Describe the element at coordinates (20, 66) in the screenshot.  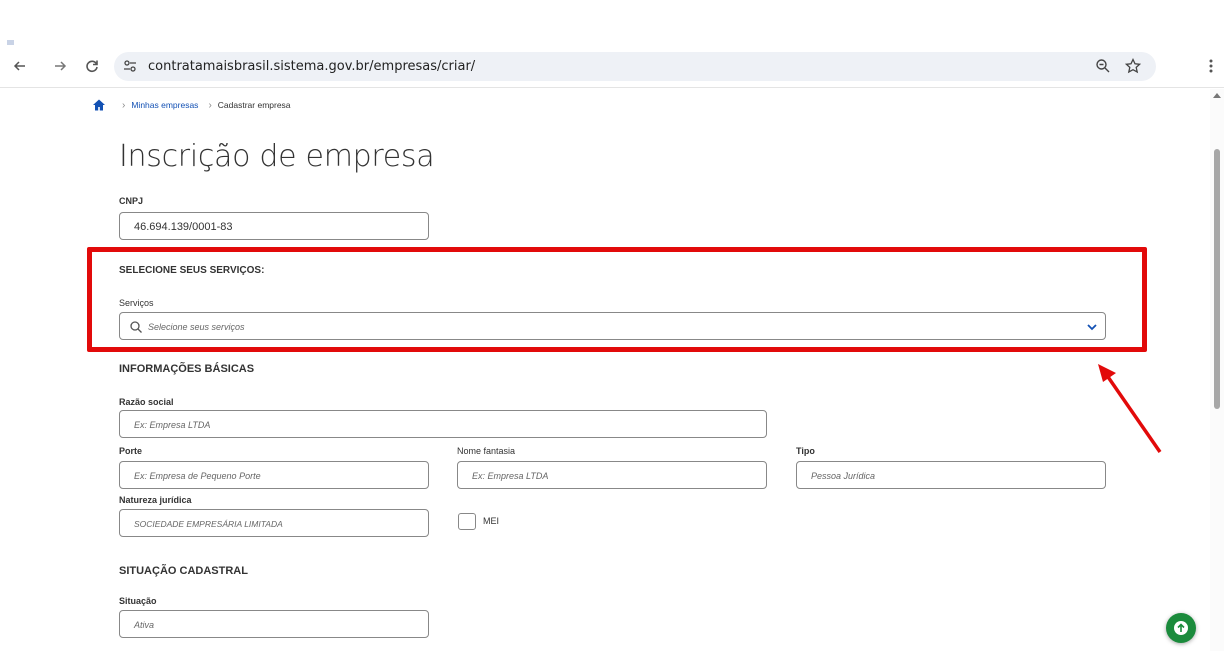
I see `back-icon` at that location.